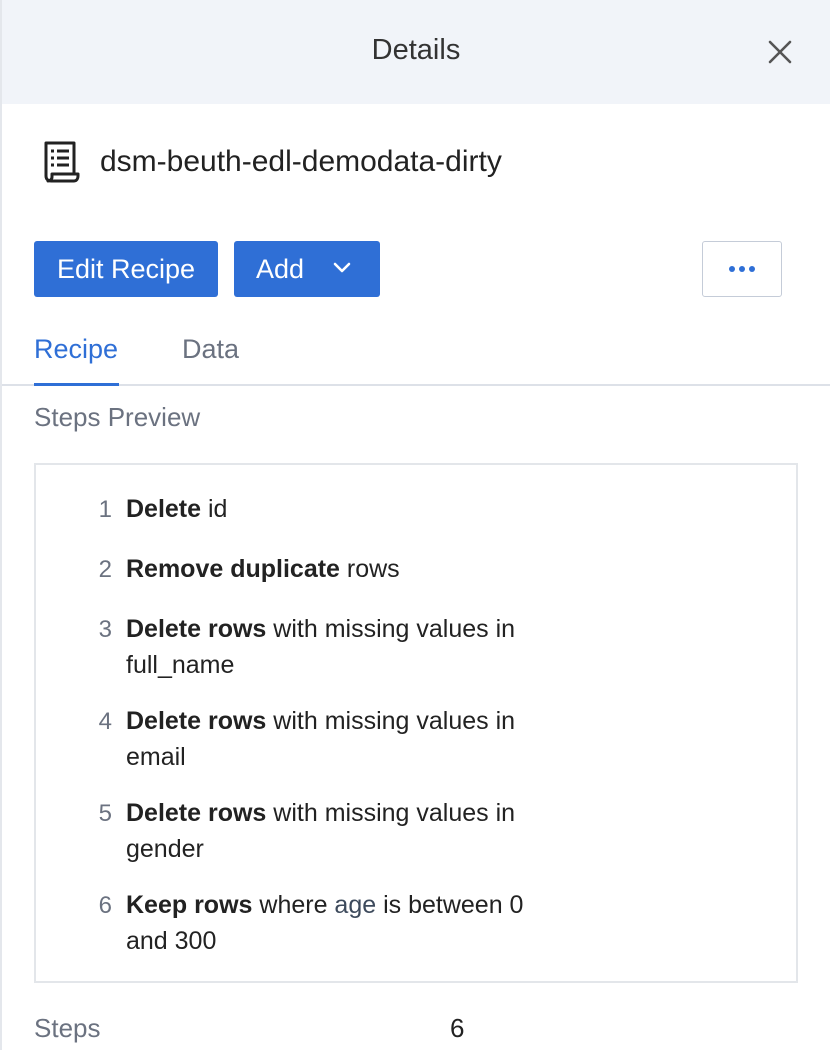  I want to click on tab-data: Data, so click(210, 349).